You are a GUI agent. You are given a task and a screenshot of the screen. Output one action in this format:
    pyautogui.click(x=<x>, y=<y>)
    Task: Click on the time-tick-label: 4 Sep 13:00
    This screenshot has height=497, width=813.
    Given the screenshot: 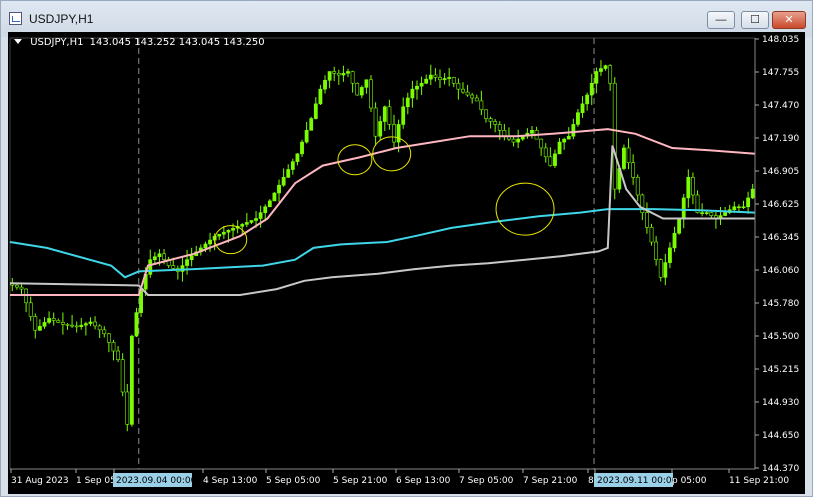 What is the action you would take?
    pyautogui.click(x=230, y=481)
    